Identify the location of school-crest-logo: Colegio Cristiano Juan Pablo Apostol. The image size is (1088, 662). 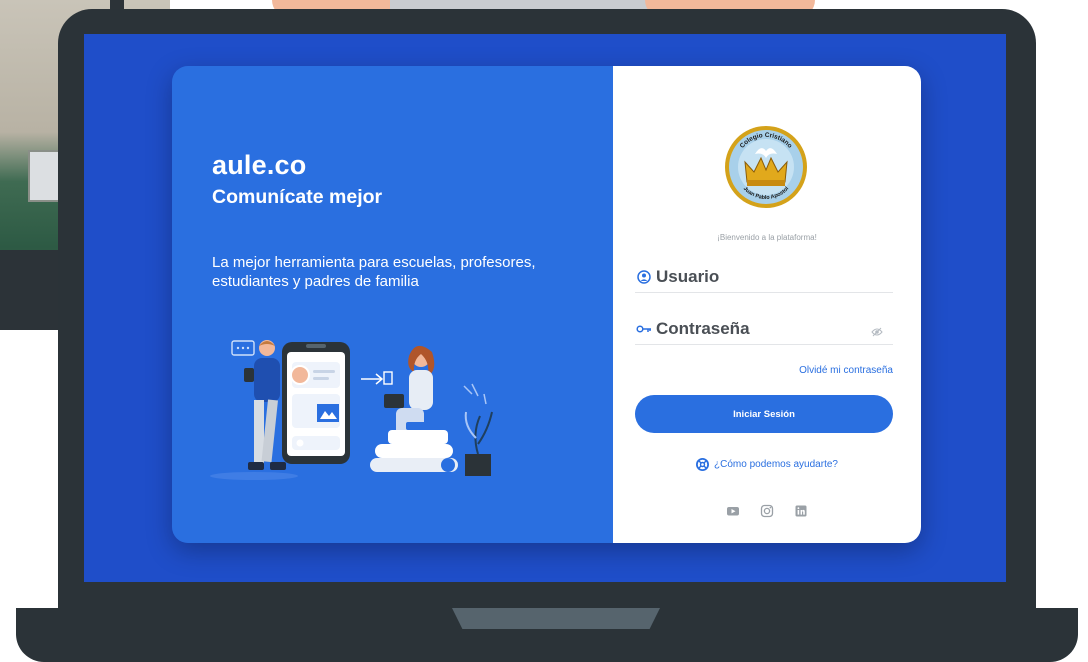
(766, 167).